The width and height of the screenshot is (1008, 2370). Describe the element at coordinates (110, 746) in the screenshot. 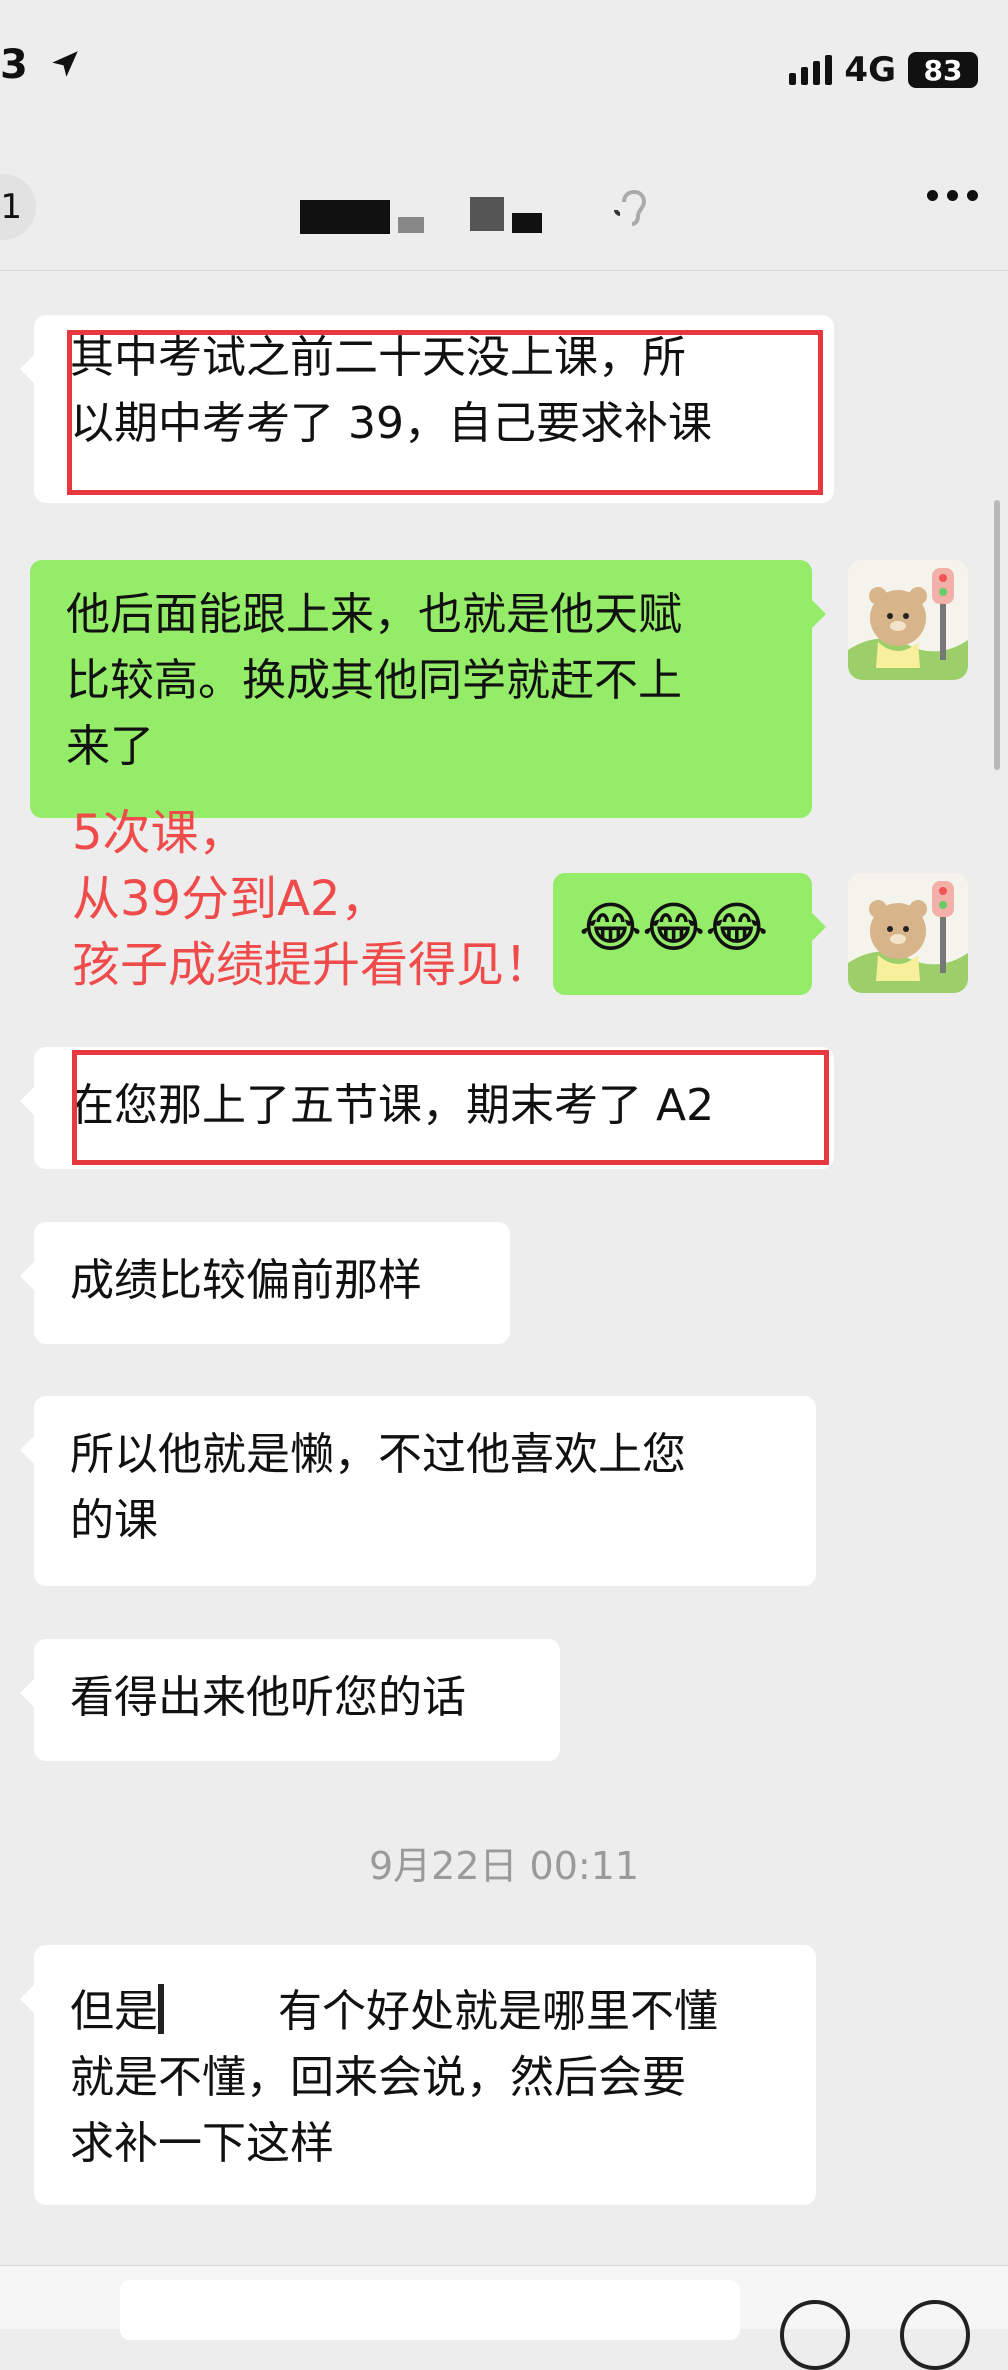

I see `message-line: 来了` at that location.